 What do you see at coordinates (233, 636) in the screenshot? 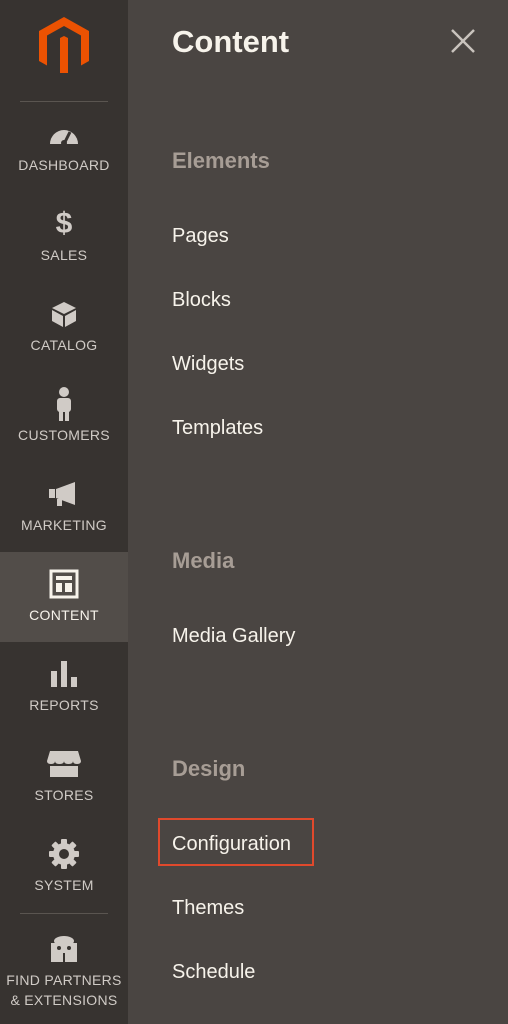
I see `link-media-gallery: Media Gallery` at bounding box center [233, 636].